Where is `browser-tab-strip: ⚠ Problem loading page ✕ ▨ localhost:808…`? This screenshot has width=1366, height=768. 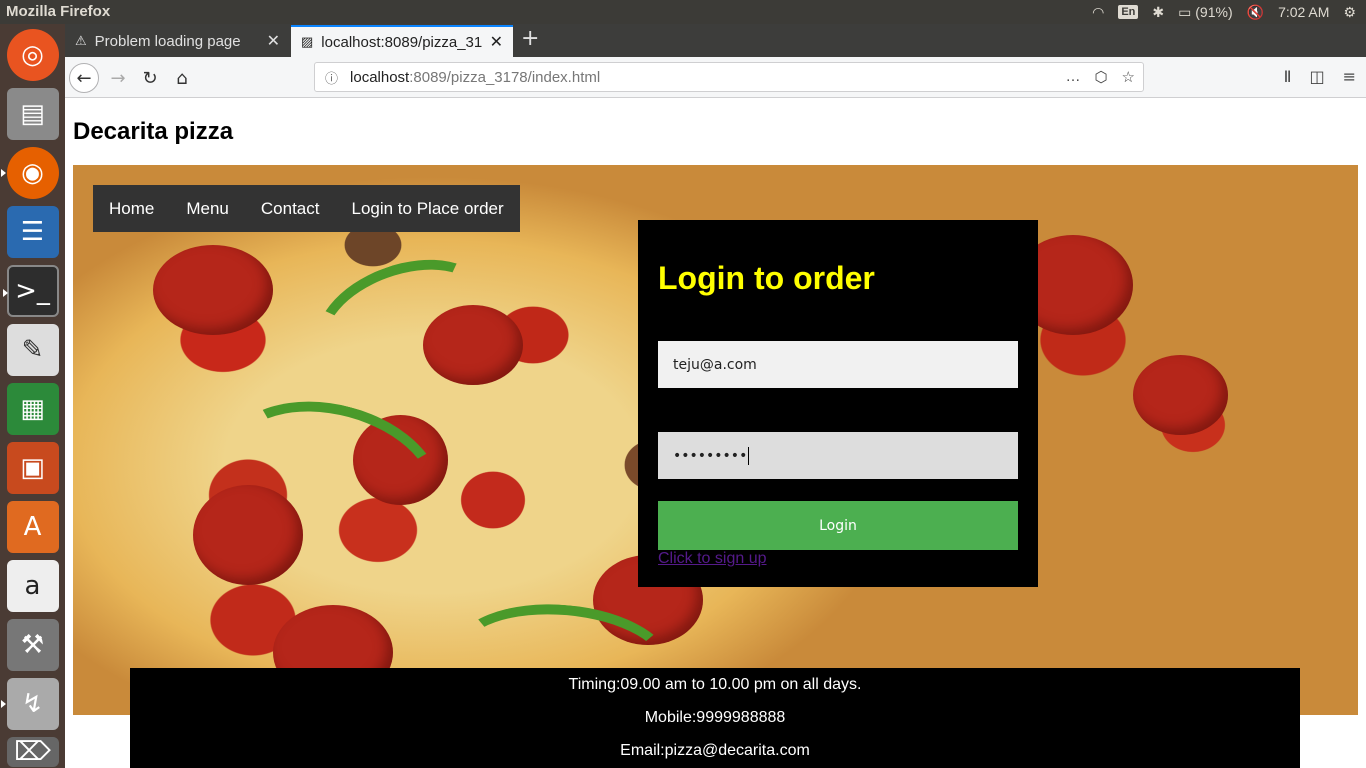 browser-tab-strip: ⚠ Problem loading page ✕ ▨ localhost:808… is located at coordinates (715, 40).